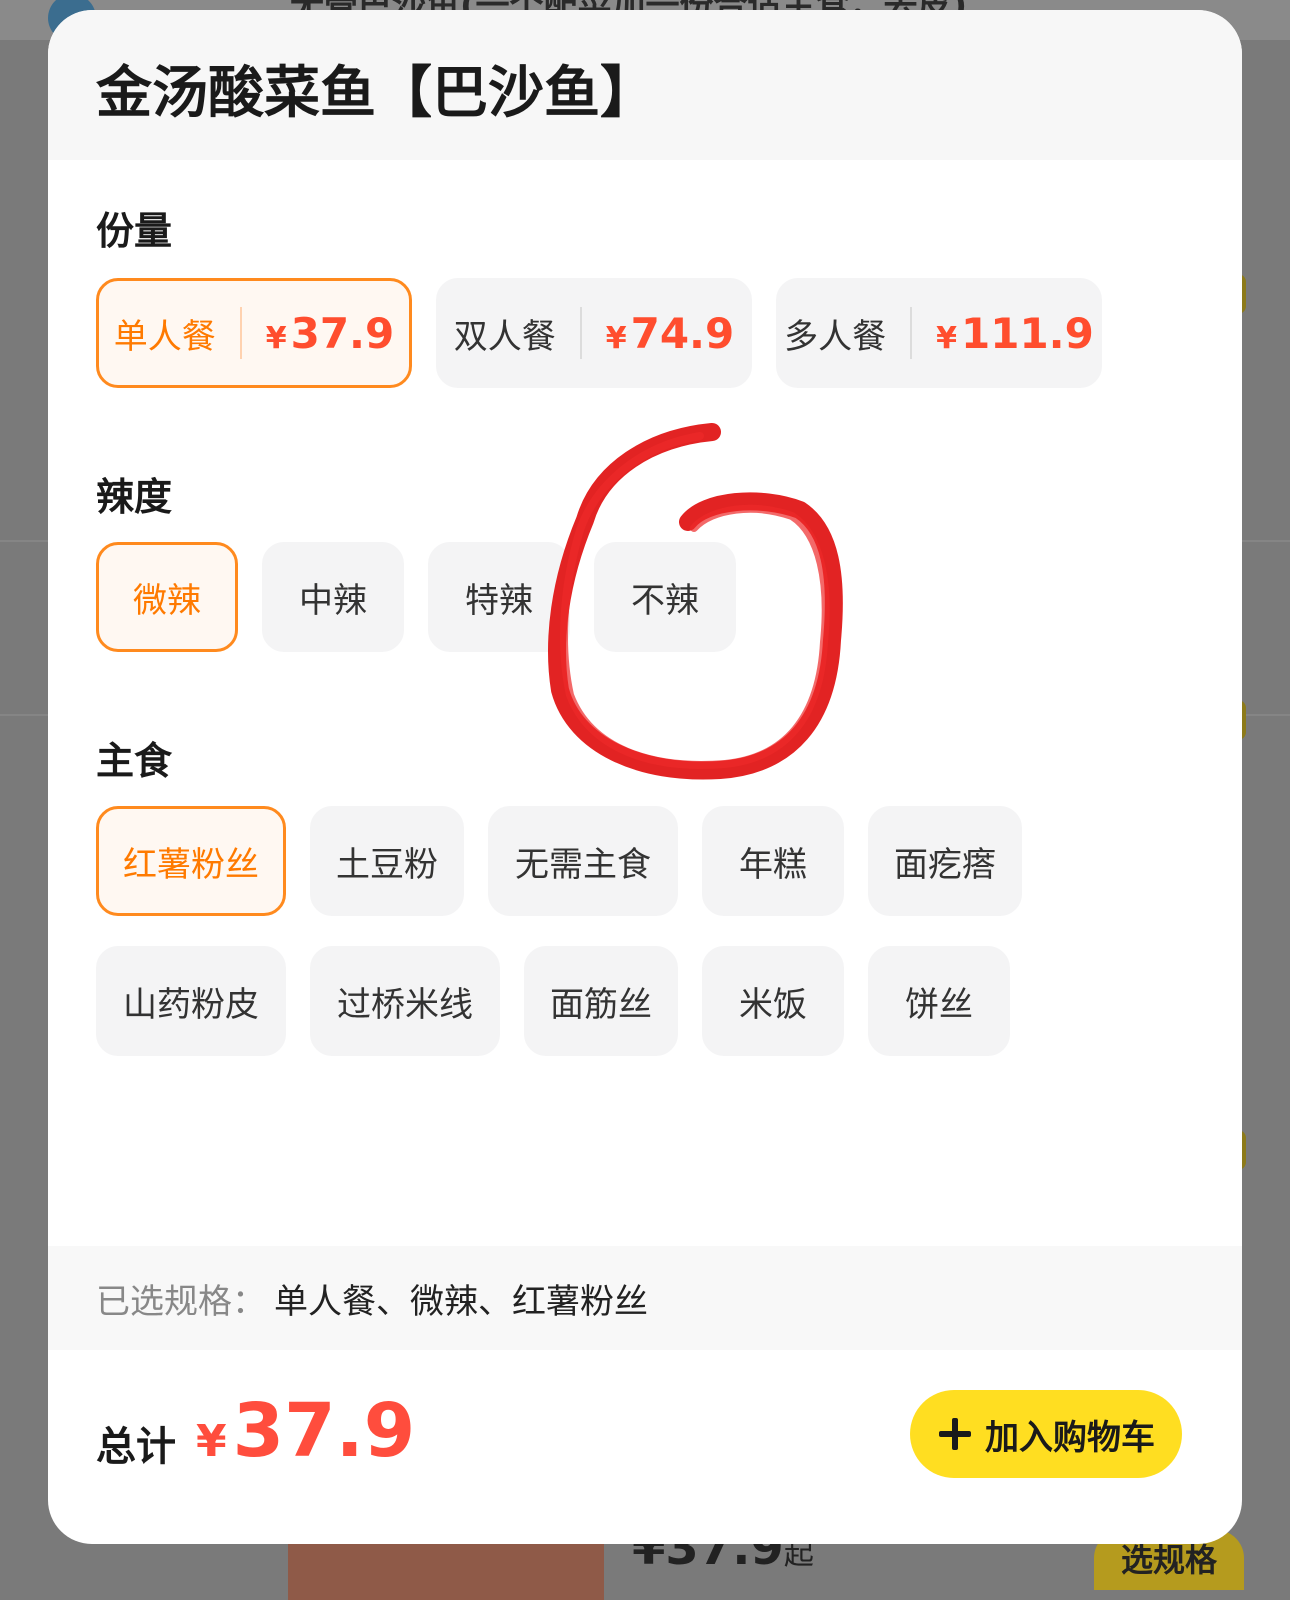 This screenshot has width=1290, height=1600. What do you see at coordinates (601, 1001) in the screenshot?
I see `staple-option: 面筋丝` at bounding box center [601, 1001].